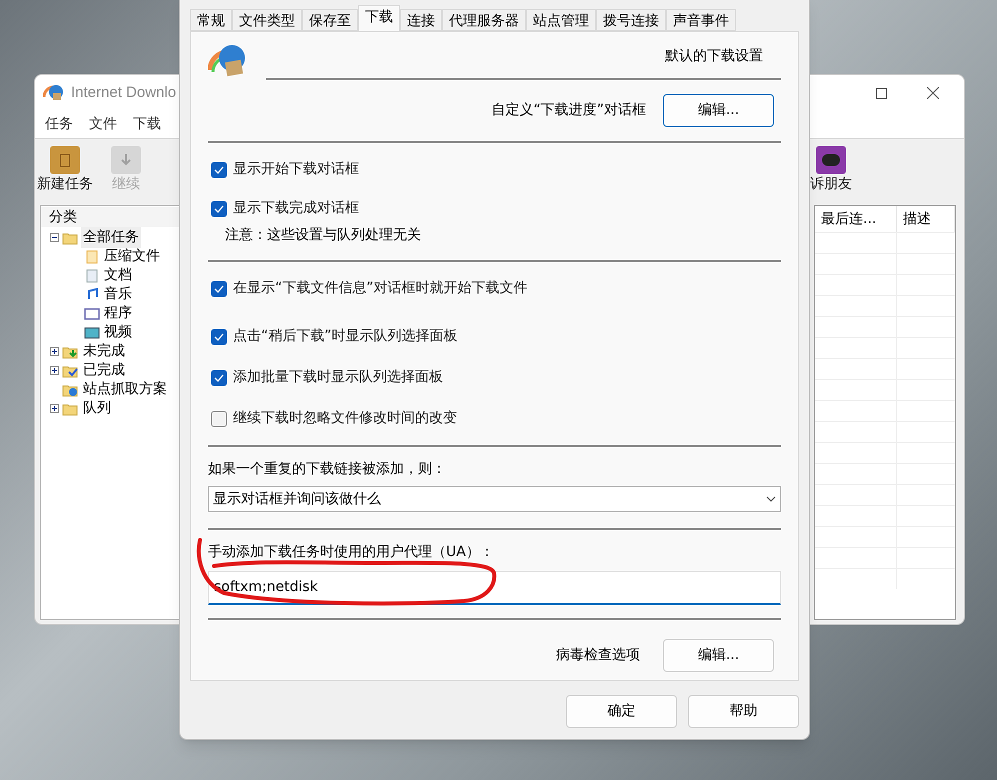 Image resolution: width=997 pixels, height=780 pixels. I want to click on tree-item: 程序, so click(118, 313).